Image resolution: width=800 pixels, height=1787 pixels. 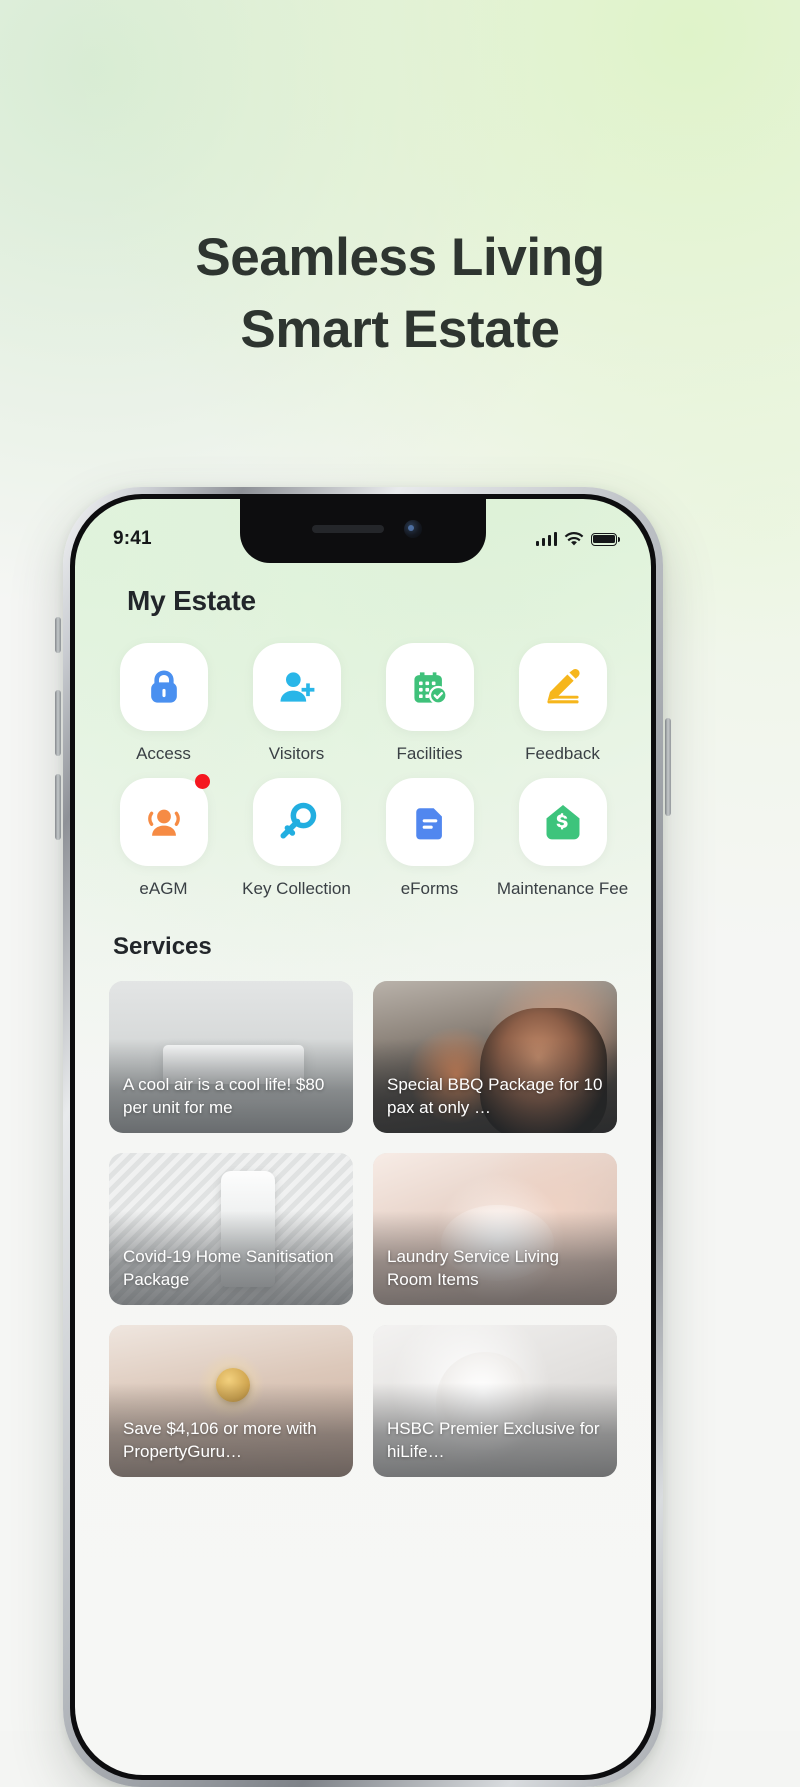 What do you see at coordinates (473, 1268) in the screenshot?
I see `service-card-caption: Laundry Service Living Room Items` at bounding box center [473, 1268].